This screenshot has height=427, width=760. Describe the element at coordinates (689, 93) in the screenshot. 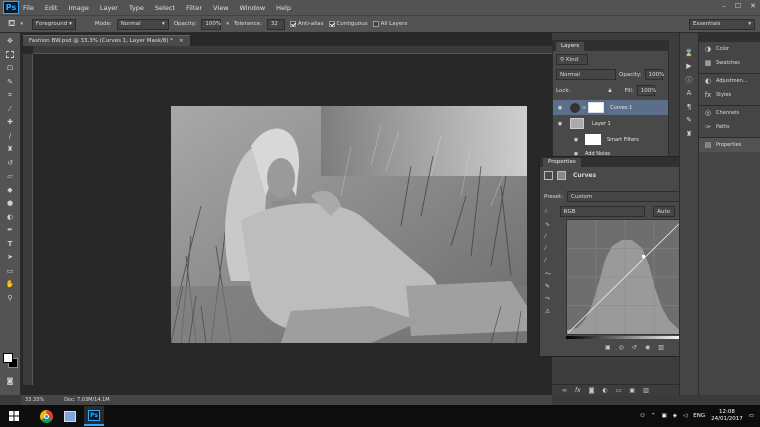

I see `character-icon: A` at that location.